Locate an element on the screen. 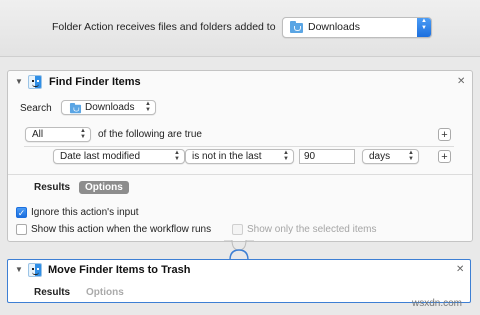  search-location-value: Downloads is located at coordinates (110, 107).